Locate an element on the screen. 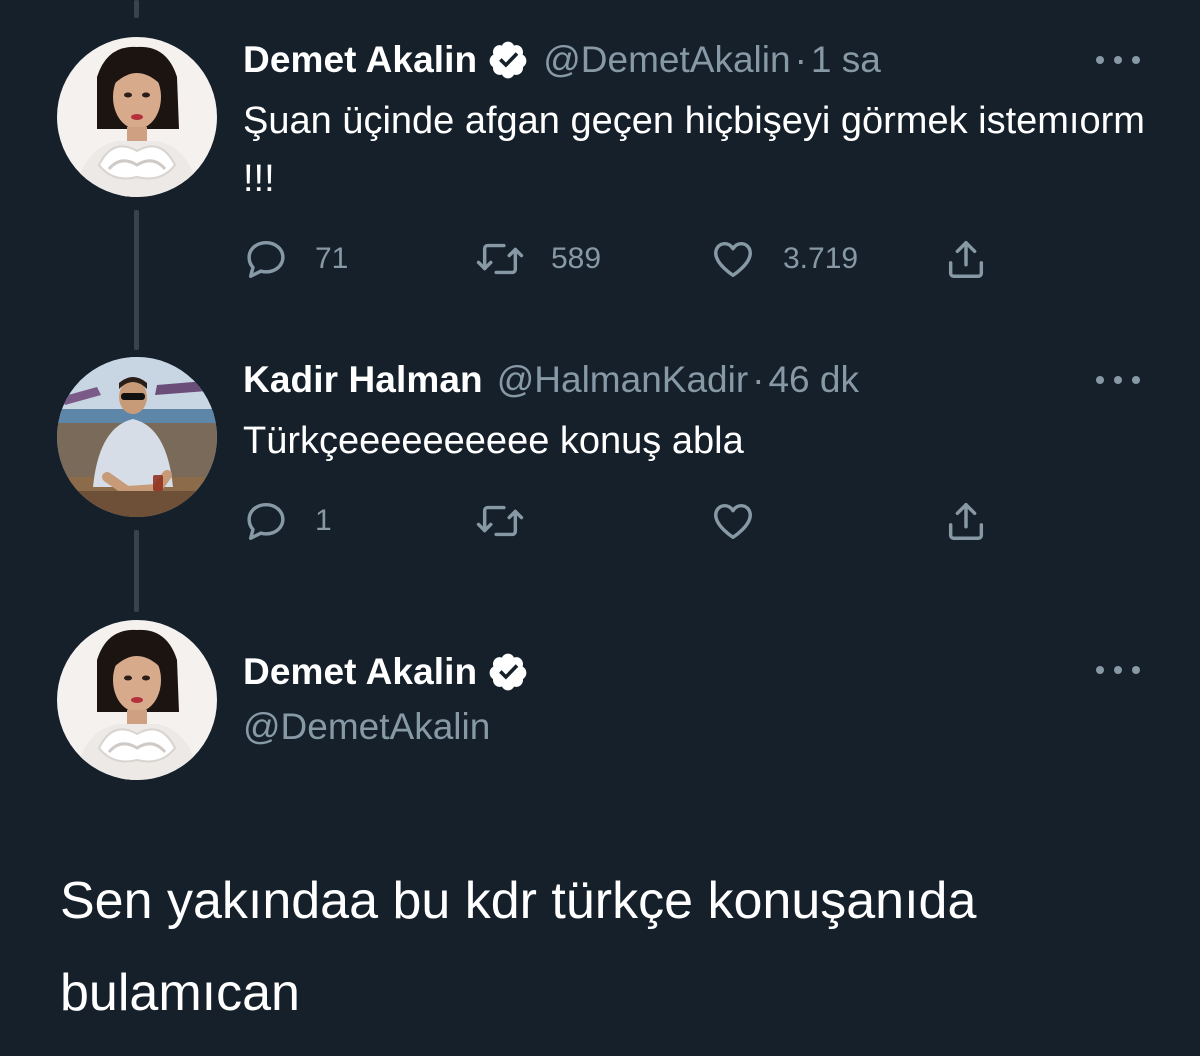  tweet-text: Türkçeeeeeeeeee konuş abla is located at coordinates (493, 441).